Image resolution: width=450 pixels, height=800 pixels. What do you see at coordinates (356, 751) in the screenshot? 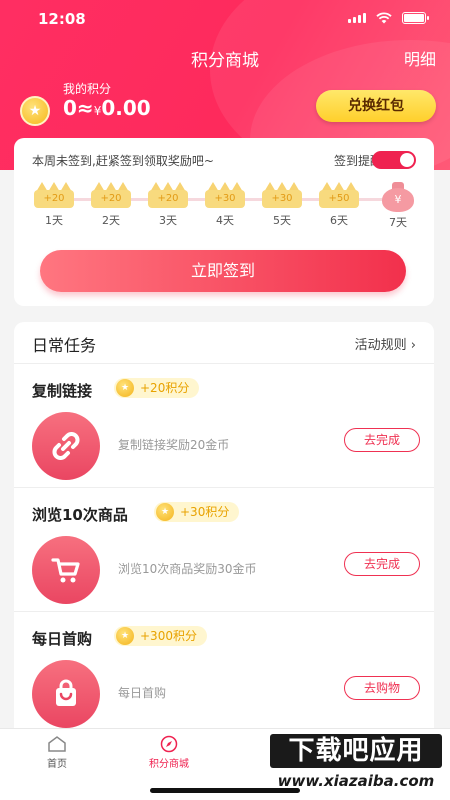
I see `watermark-text: 下载吧应用` at bounding box center [356, 751].